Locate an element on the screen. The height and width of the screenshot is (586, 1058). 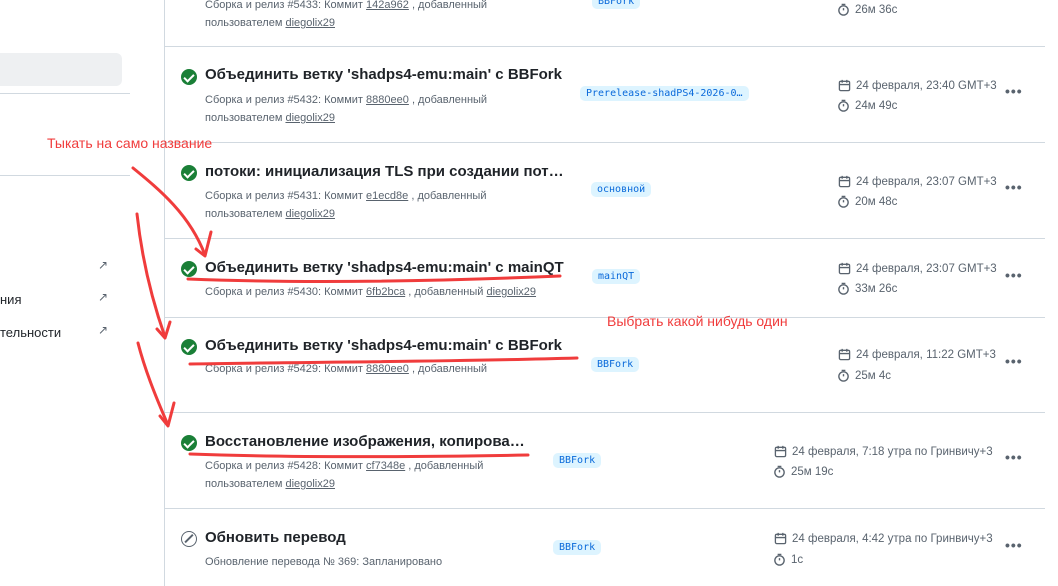
sidebar: ↗ ния ↗ тельности ↗ is located at coordinates (68, 293).